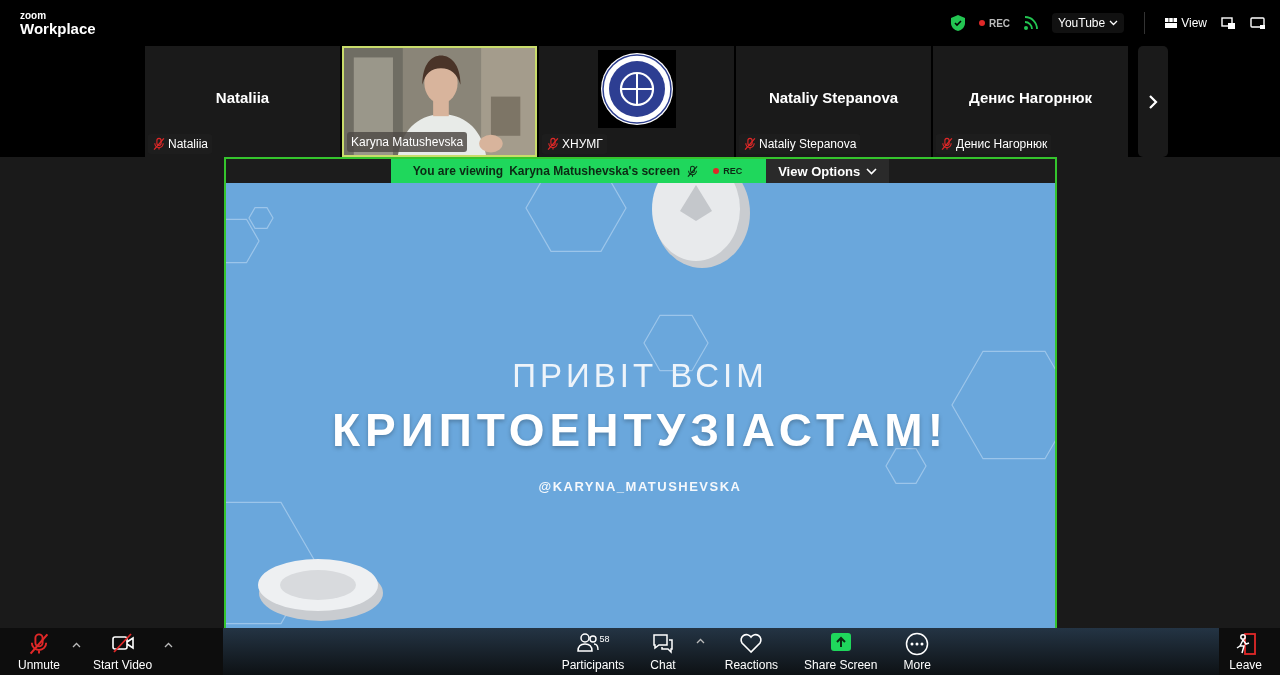  Describe the element at coordinates (751, 642) in the screenshot. I see `heart-icon` at that location.